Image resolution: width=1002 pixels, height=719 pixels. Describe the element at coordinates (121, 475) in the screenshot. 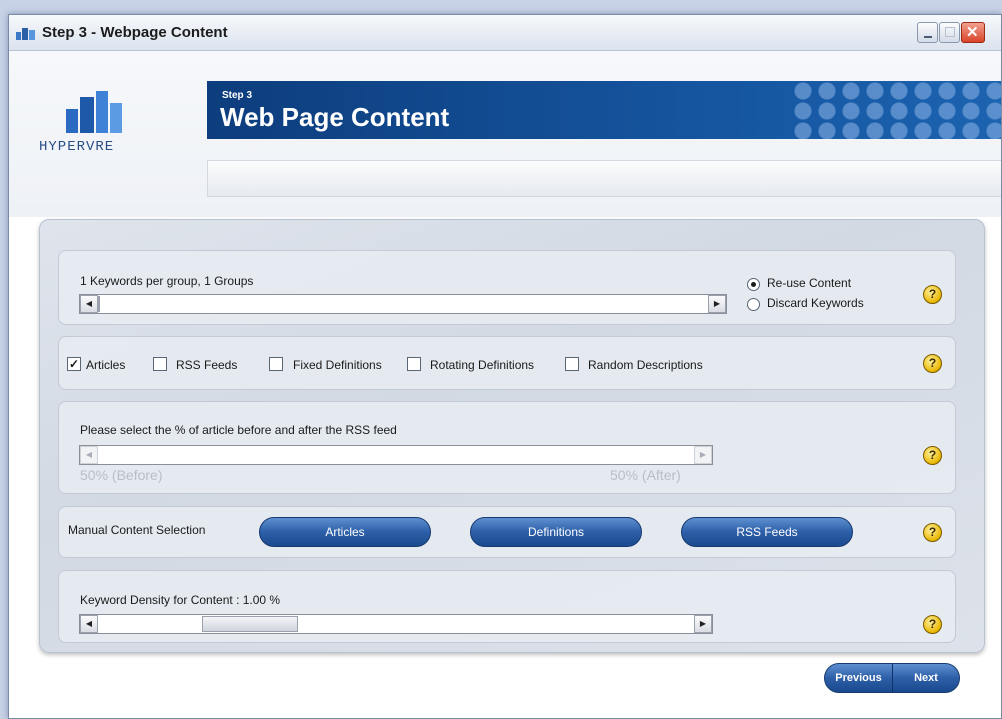

I see `before-percent-label: 50% (Before)` at that location.